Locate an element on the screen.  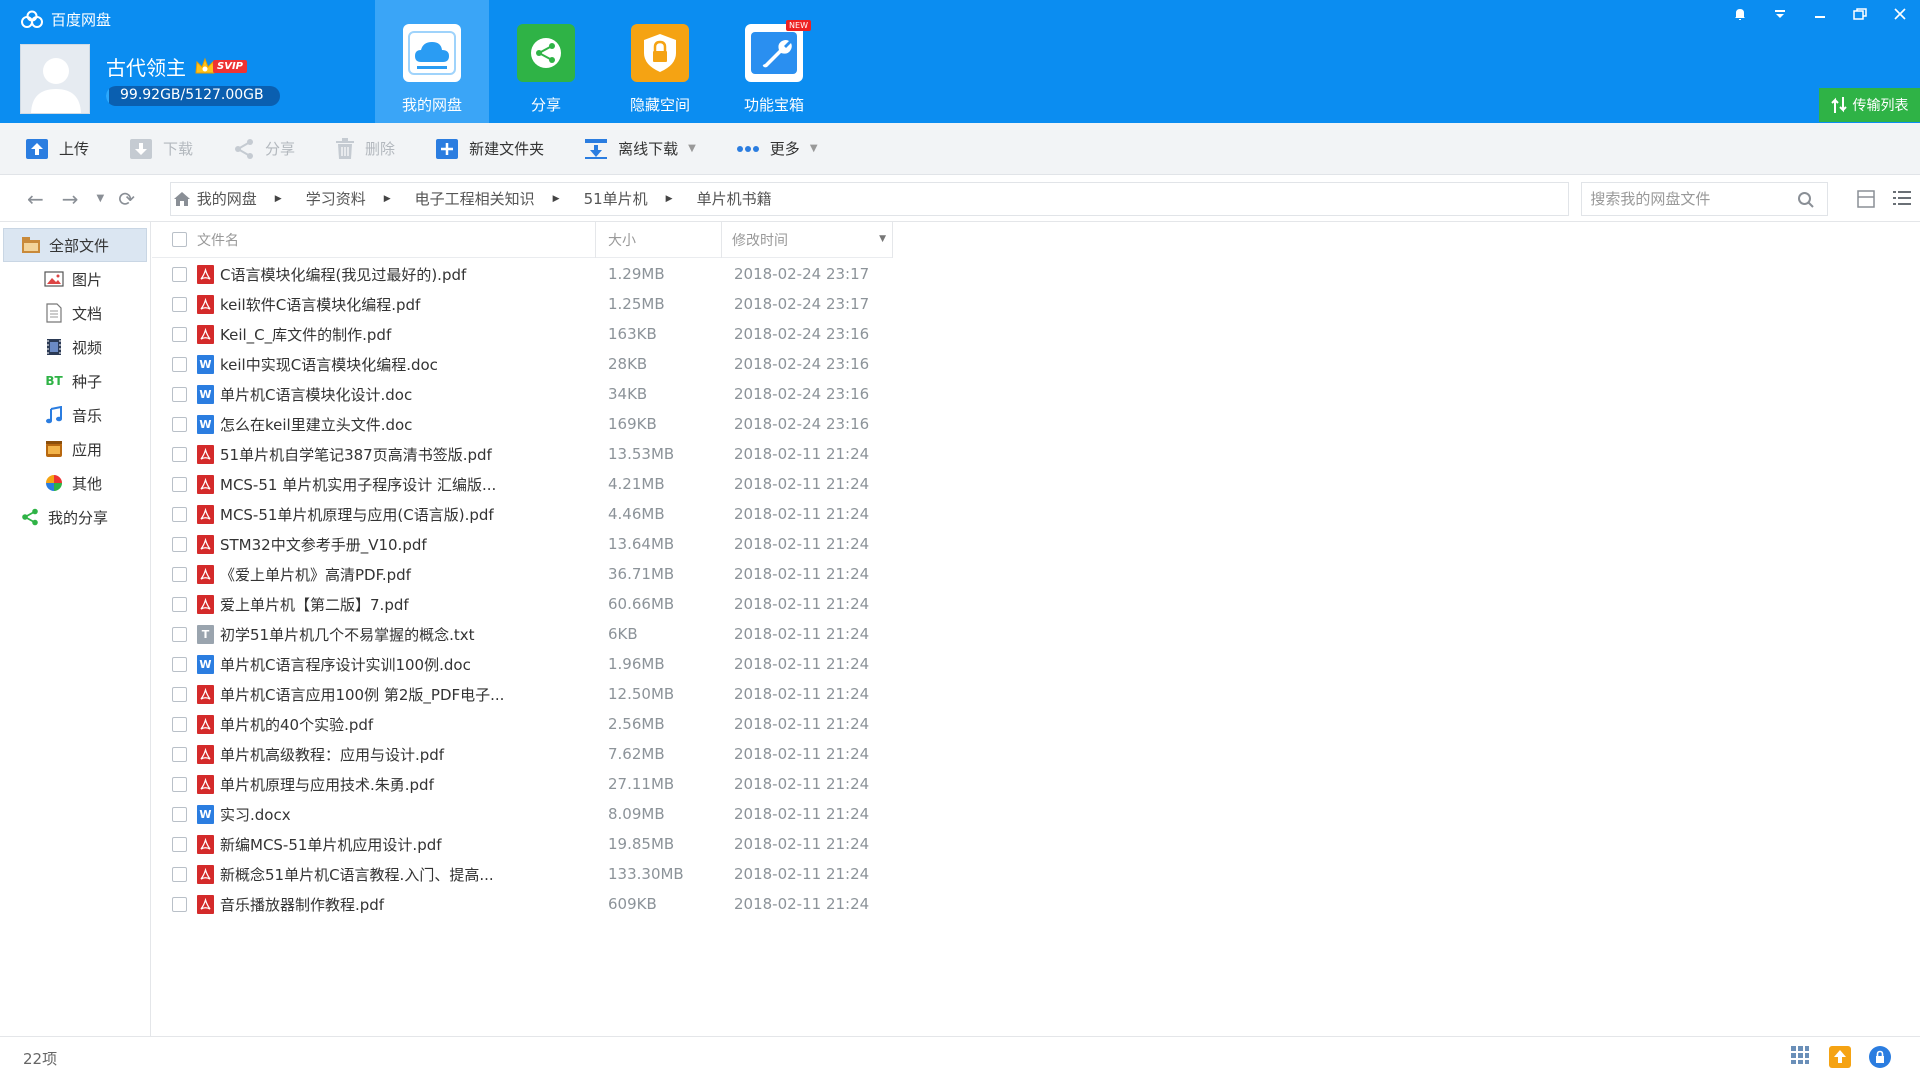
breadcrumb-item: 我的网盘 ▶ is located at coordinates (251, 198).